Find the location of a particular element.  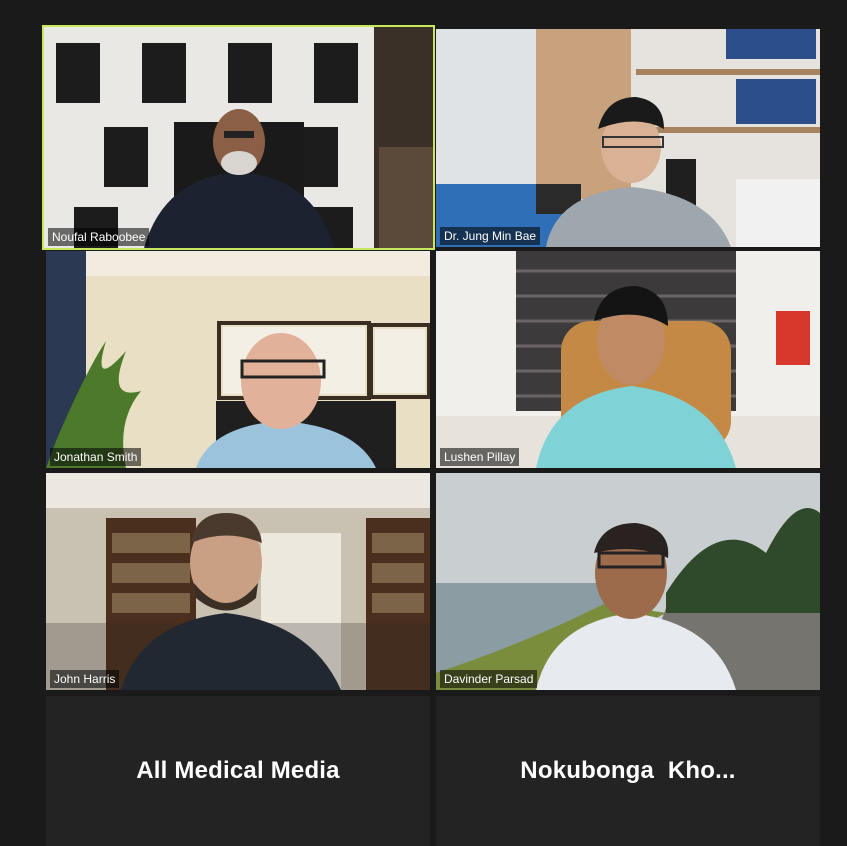

participant-display-name: All Medical Media is located at coordinates (238, 770).